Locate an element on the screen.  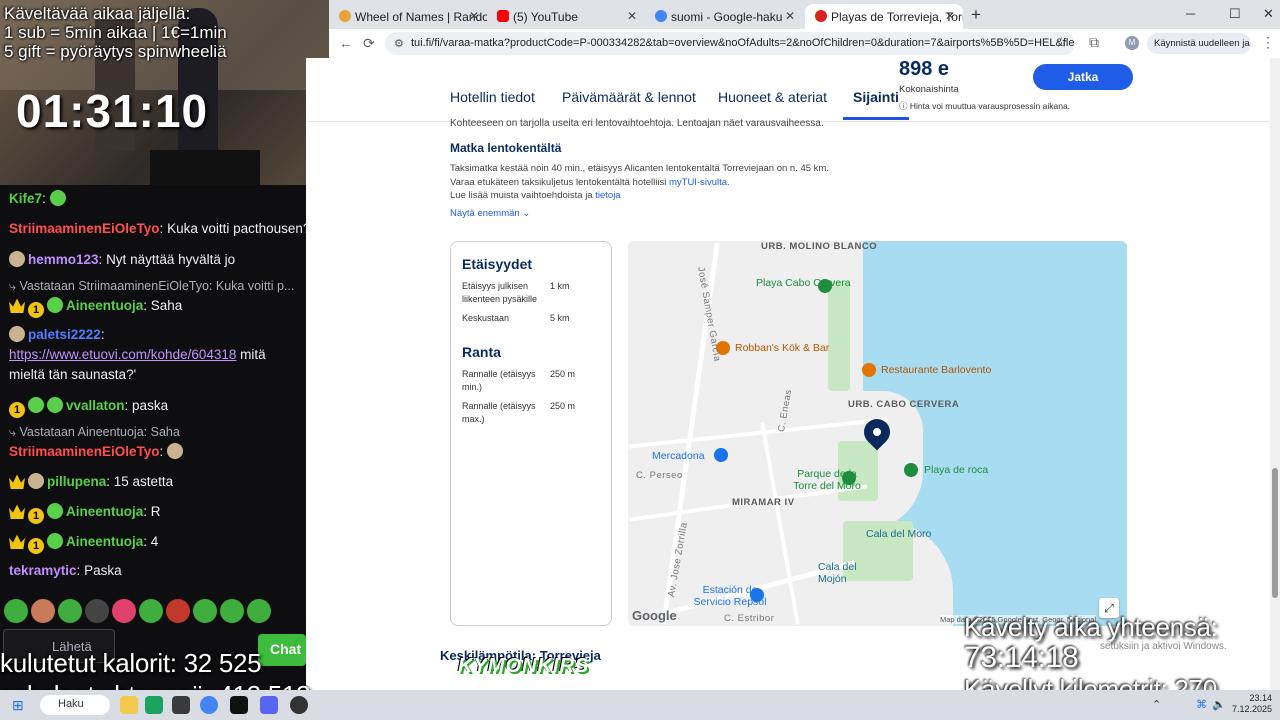
close-window-icon: ✕ is located at coordinates (1268, 14).